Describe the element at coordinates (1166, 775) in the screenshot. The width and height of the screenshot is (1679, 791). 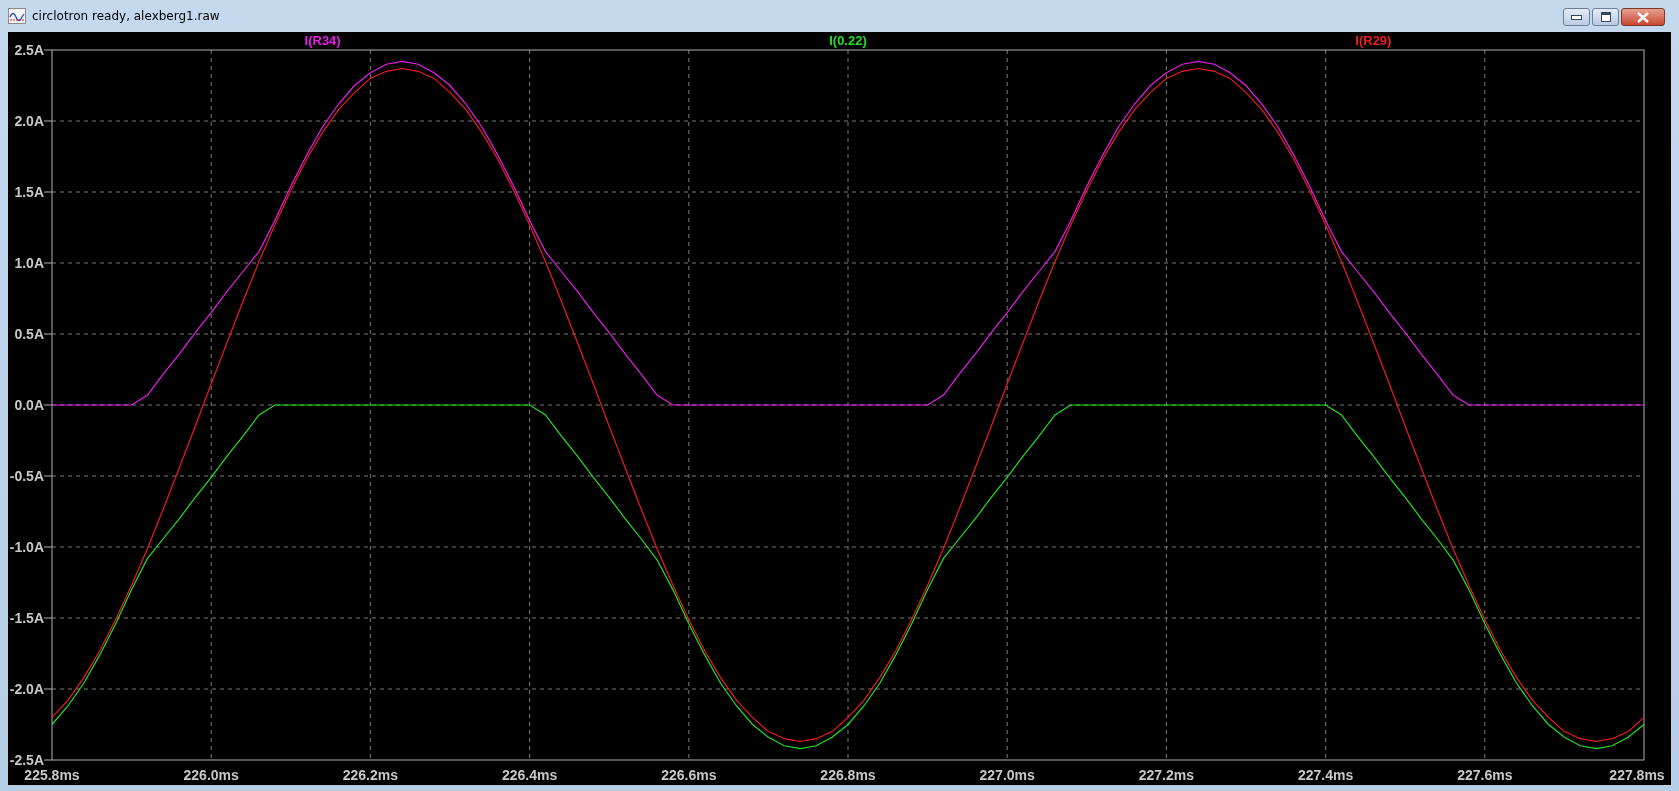
I see `axis-label: 227.2ms` at that location.